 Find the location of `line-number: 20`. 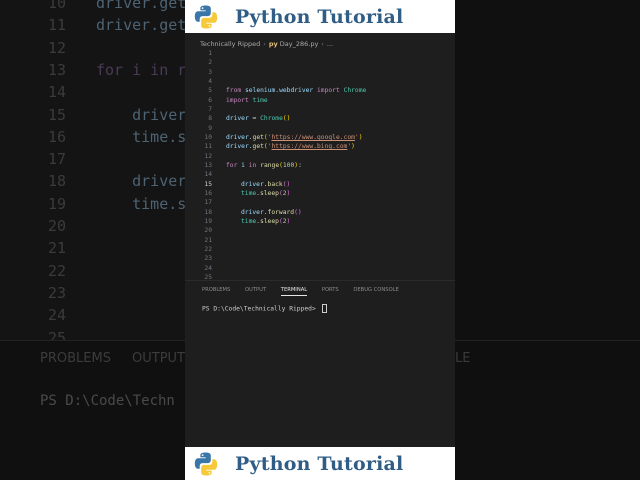

line-number: 20 is located at coordinates (208, 231).